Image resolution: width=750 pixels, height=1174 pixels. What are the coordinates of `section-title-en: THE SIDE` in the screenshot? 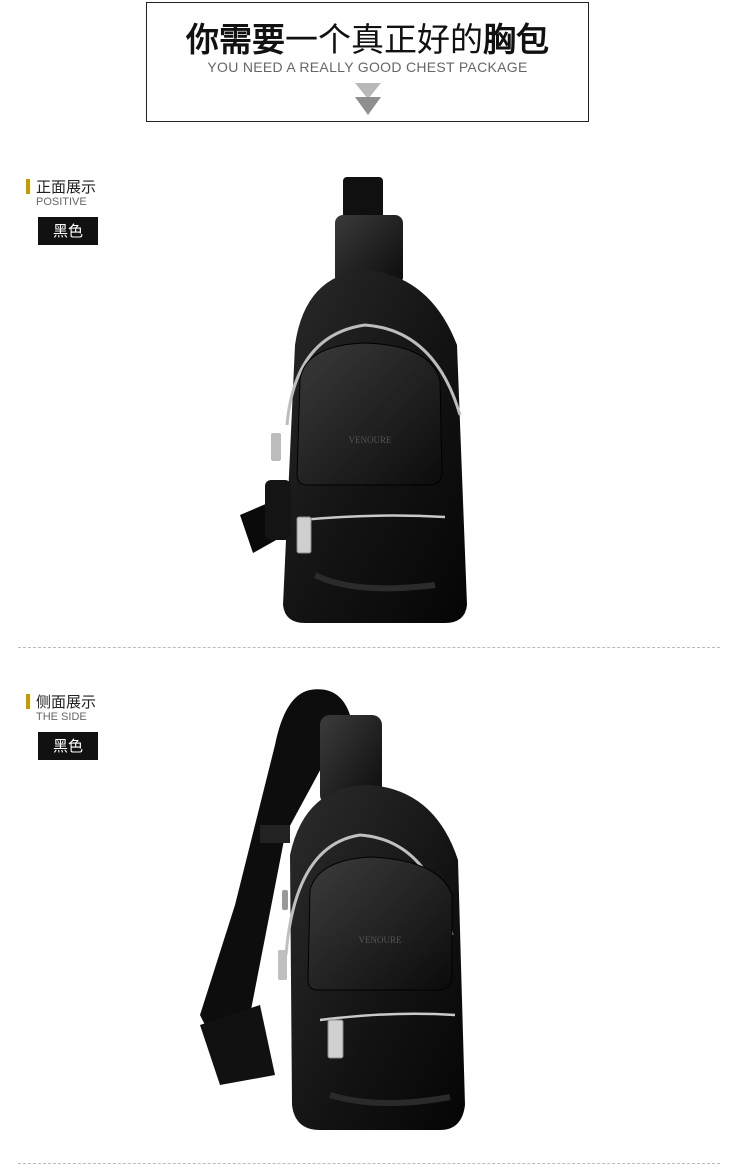 It's located at (61, 717).